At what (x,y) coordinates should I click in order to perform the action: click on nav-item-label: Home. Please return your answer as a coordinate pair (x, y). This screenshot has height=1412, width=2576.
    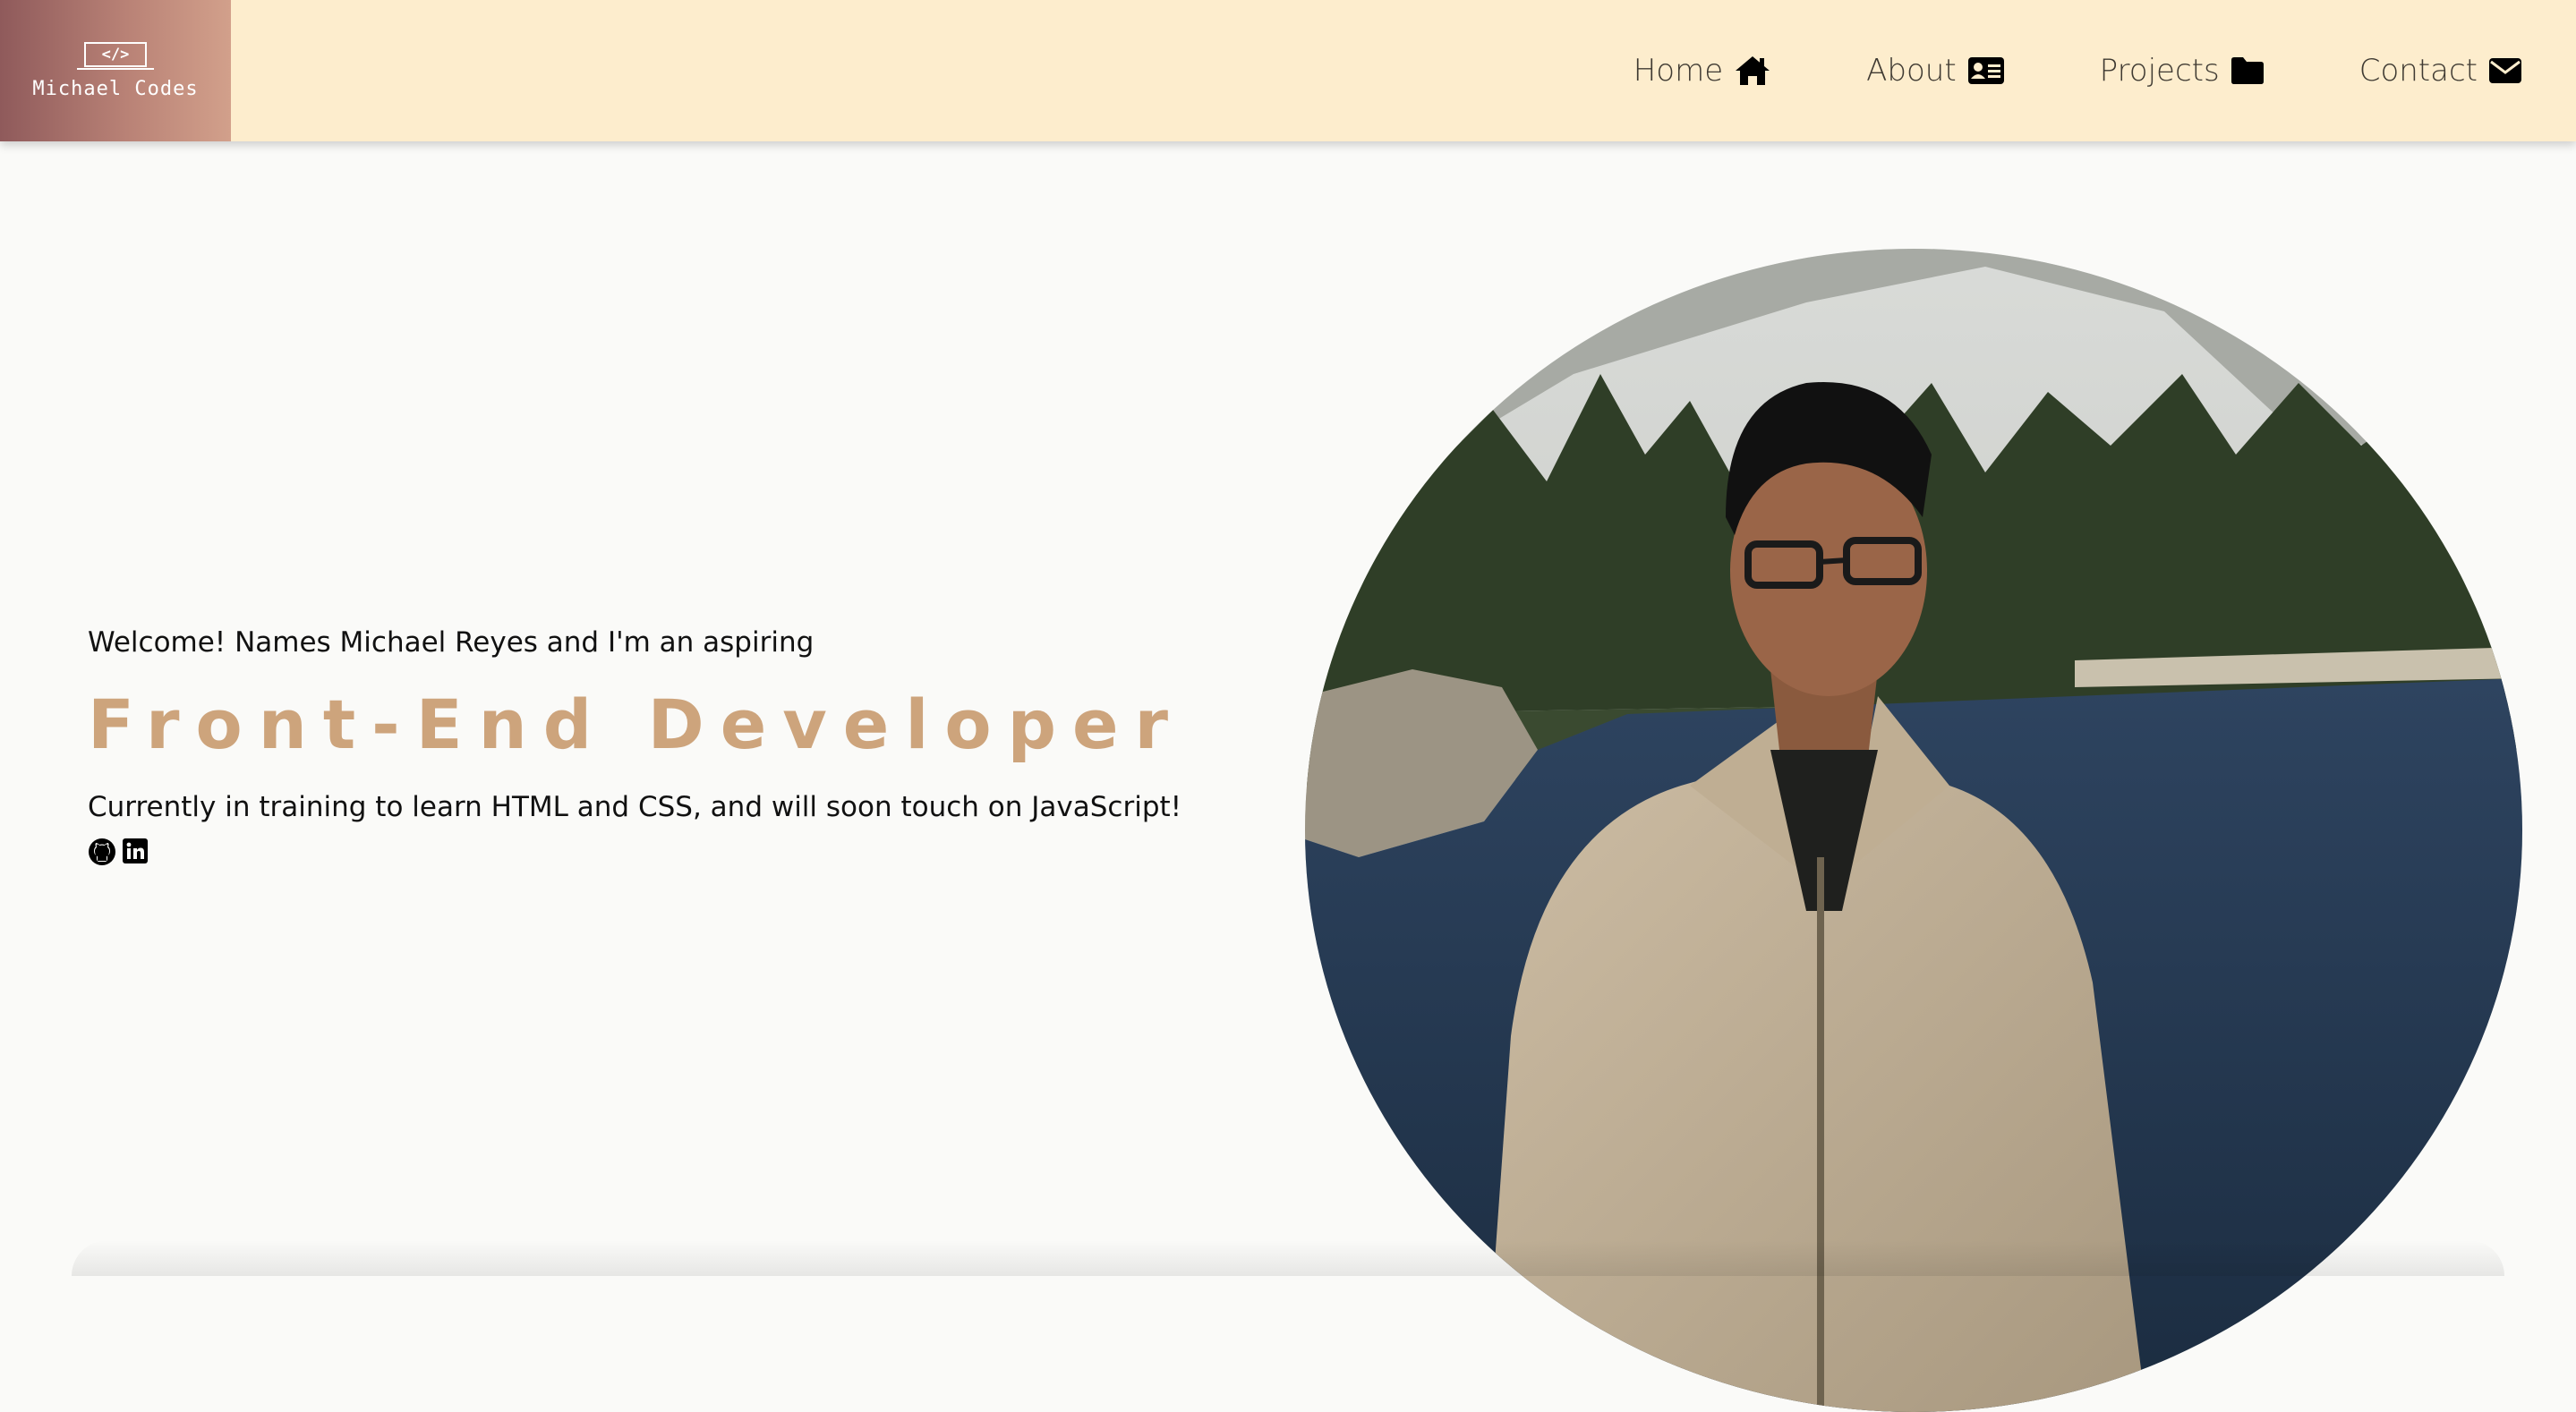
    Looking at the image, I should click on (1678, 71).